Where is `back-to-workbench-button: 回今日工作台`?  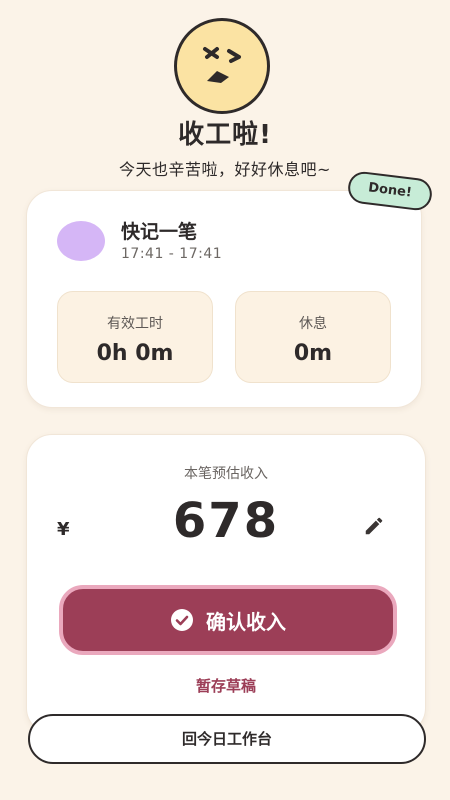 back-to-workbench-button: 回今日工作台 is located at coordinates (227, 739).